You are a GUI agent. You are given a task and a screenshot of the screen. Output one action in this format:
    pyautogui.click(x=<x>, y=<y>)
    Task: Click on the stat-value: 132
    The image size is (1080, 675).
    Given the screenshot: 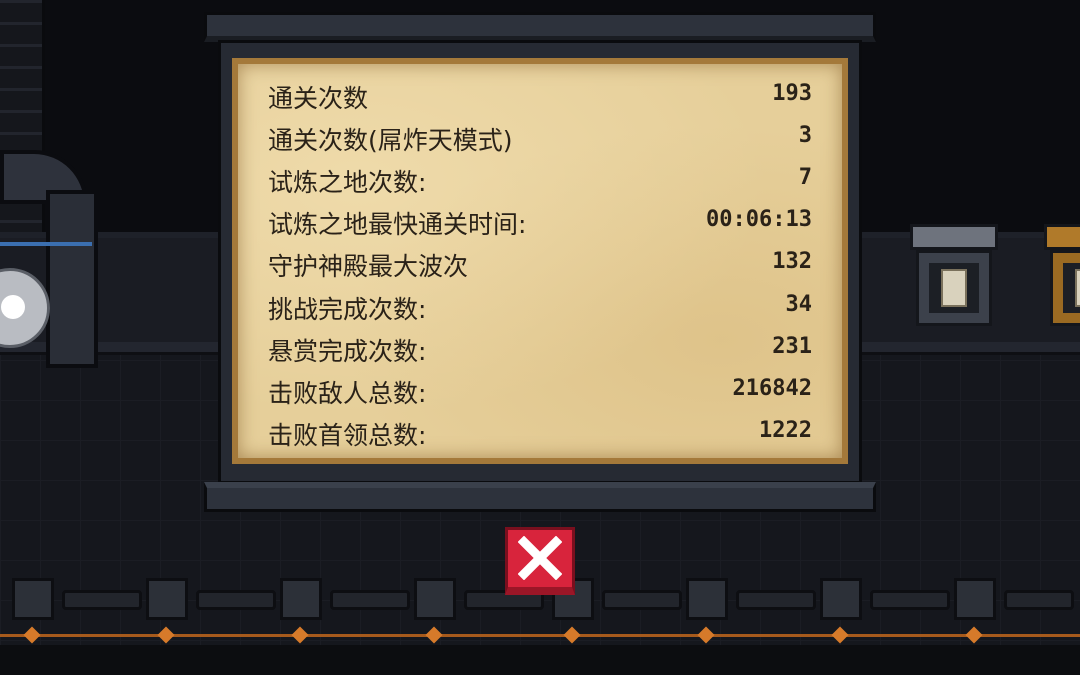 What is the action you would take?
    pyautogui.click(x=792, y=261)
    